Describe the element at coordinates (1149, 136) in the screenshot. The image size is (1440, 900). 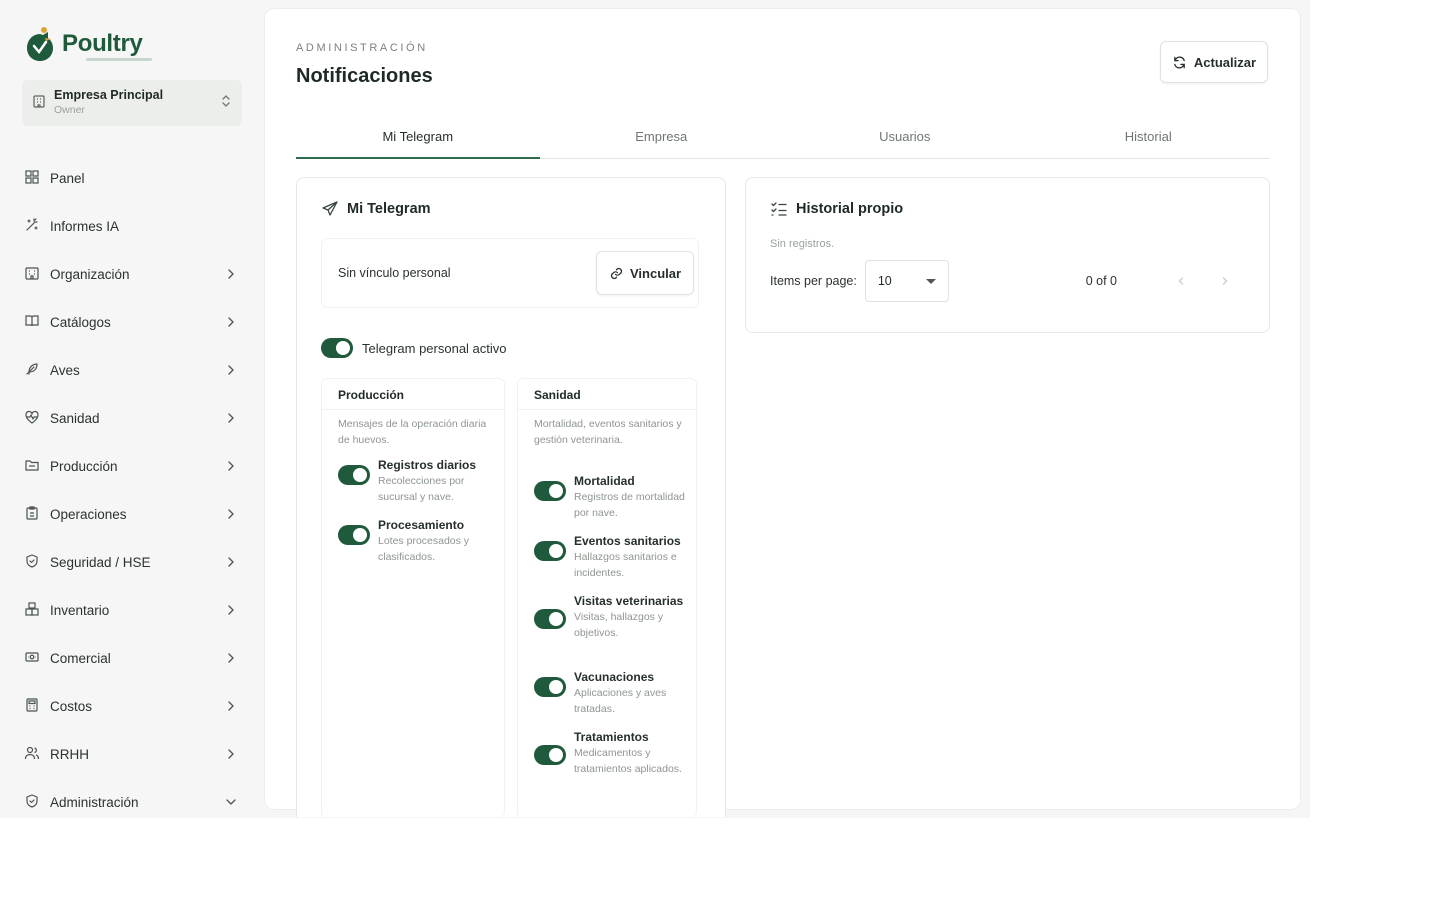
I see `tab-historial: Historial` at that location.